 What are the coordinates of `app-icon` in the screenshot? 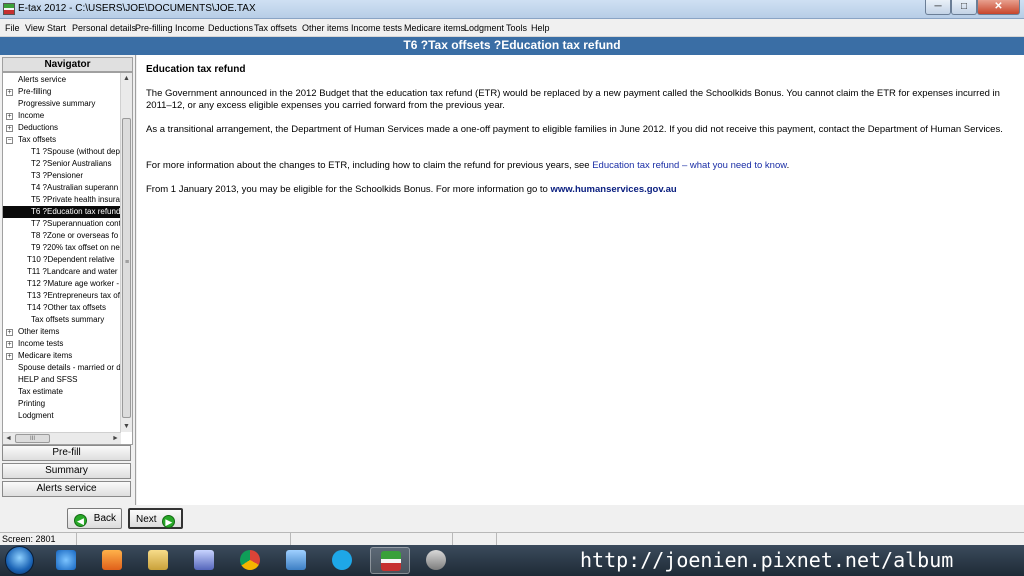 It's located at (296, 560).